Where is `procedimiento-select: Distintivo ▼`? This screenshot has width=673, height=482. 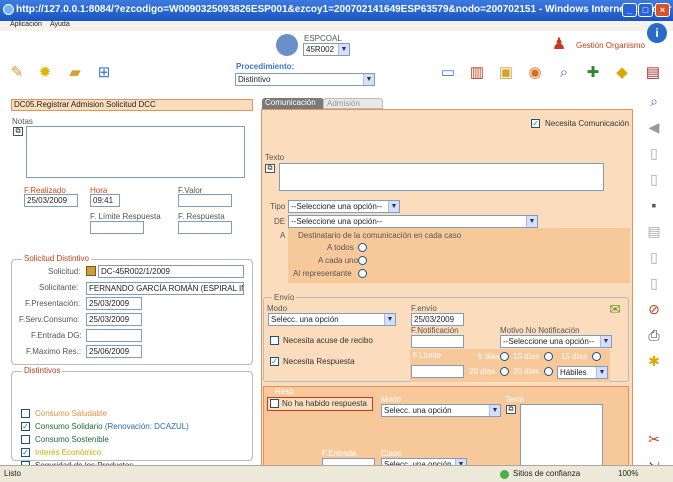
procedimiento-select: Distintivo ▼ is located at coordinates (305, 79).